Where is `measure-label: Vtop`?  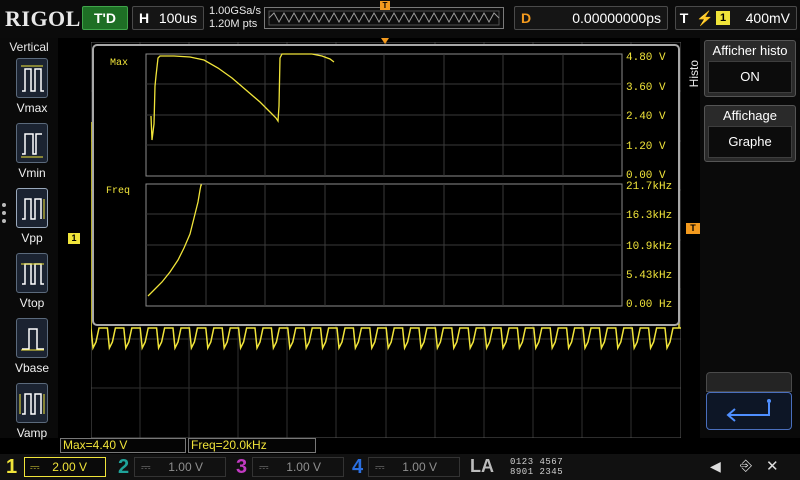 measure-label: Vtop is located at coordinates (32, 303).